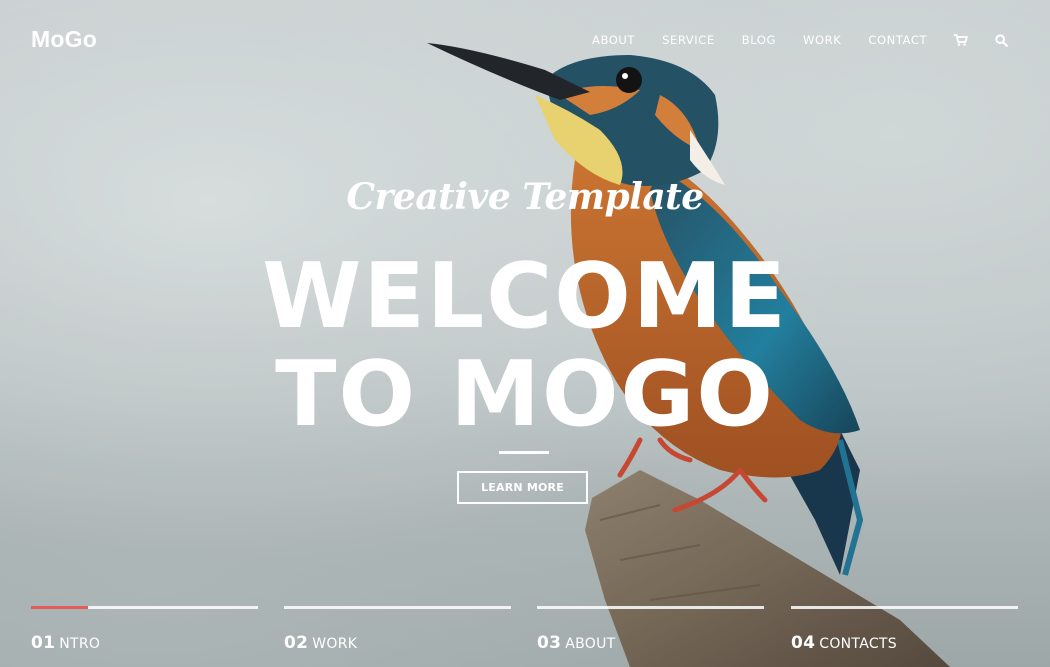 The image size is (1050, 667). Describe the element at coordinates (897, 40) in the screenshot. I see `nav-item-contact: CONTACT` at that location.